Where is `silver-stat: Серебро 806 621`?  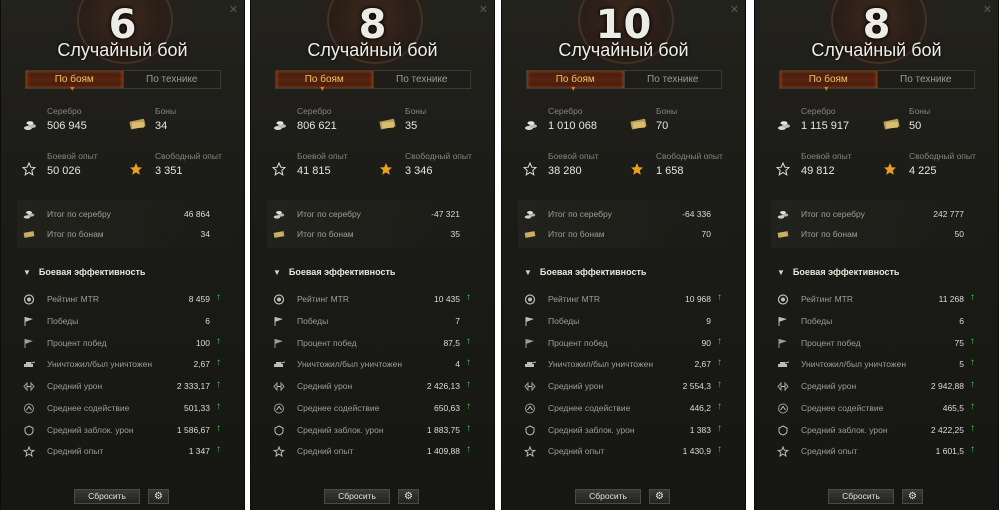 silver-stat: Серебро 806 621 is located at coordinates (317, 119).